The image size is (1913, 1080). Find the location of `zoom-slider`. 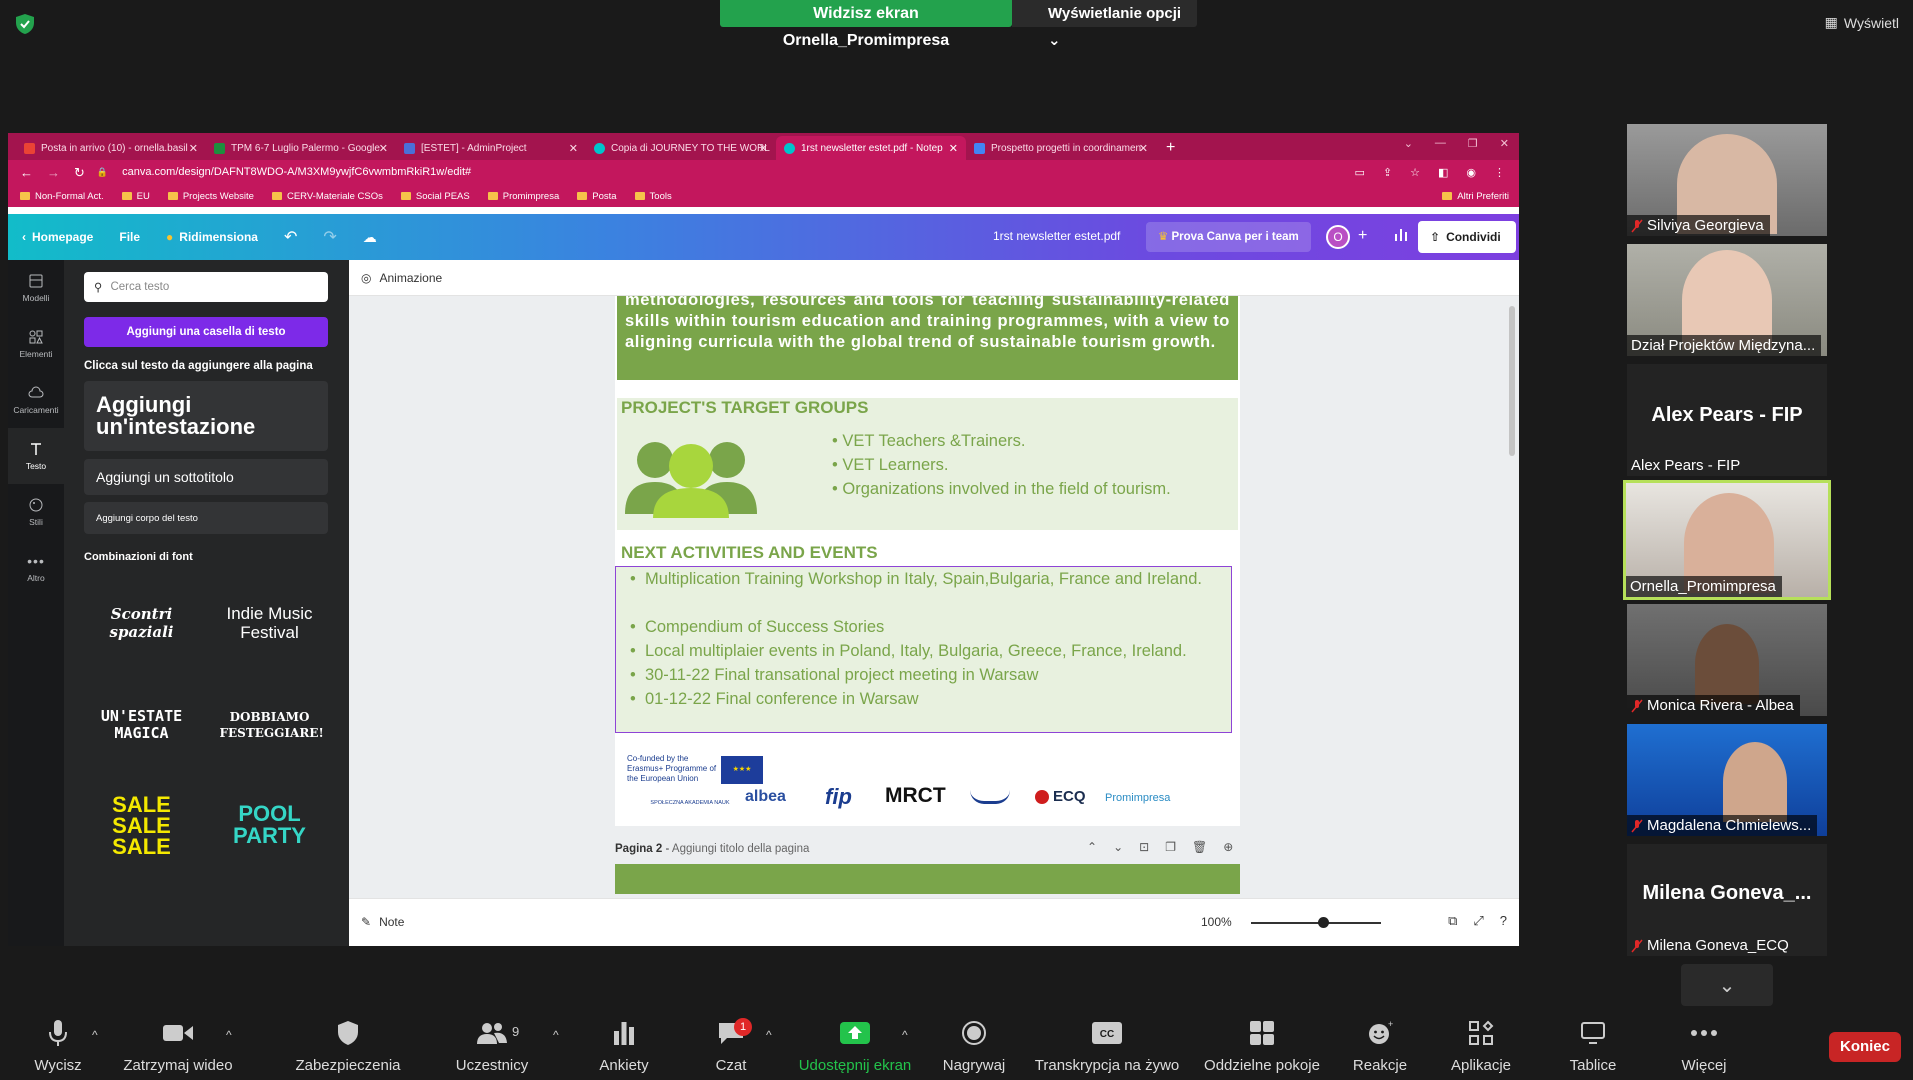

zoom-slider is located at coordinates (1316, 923).